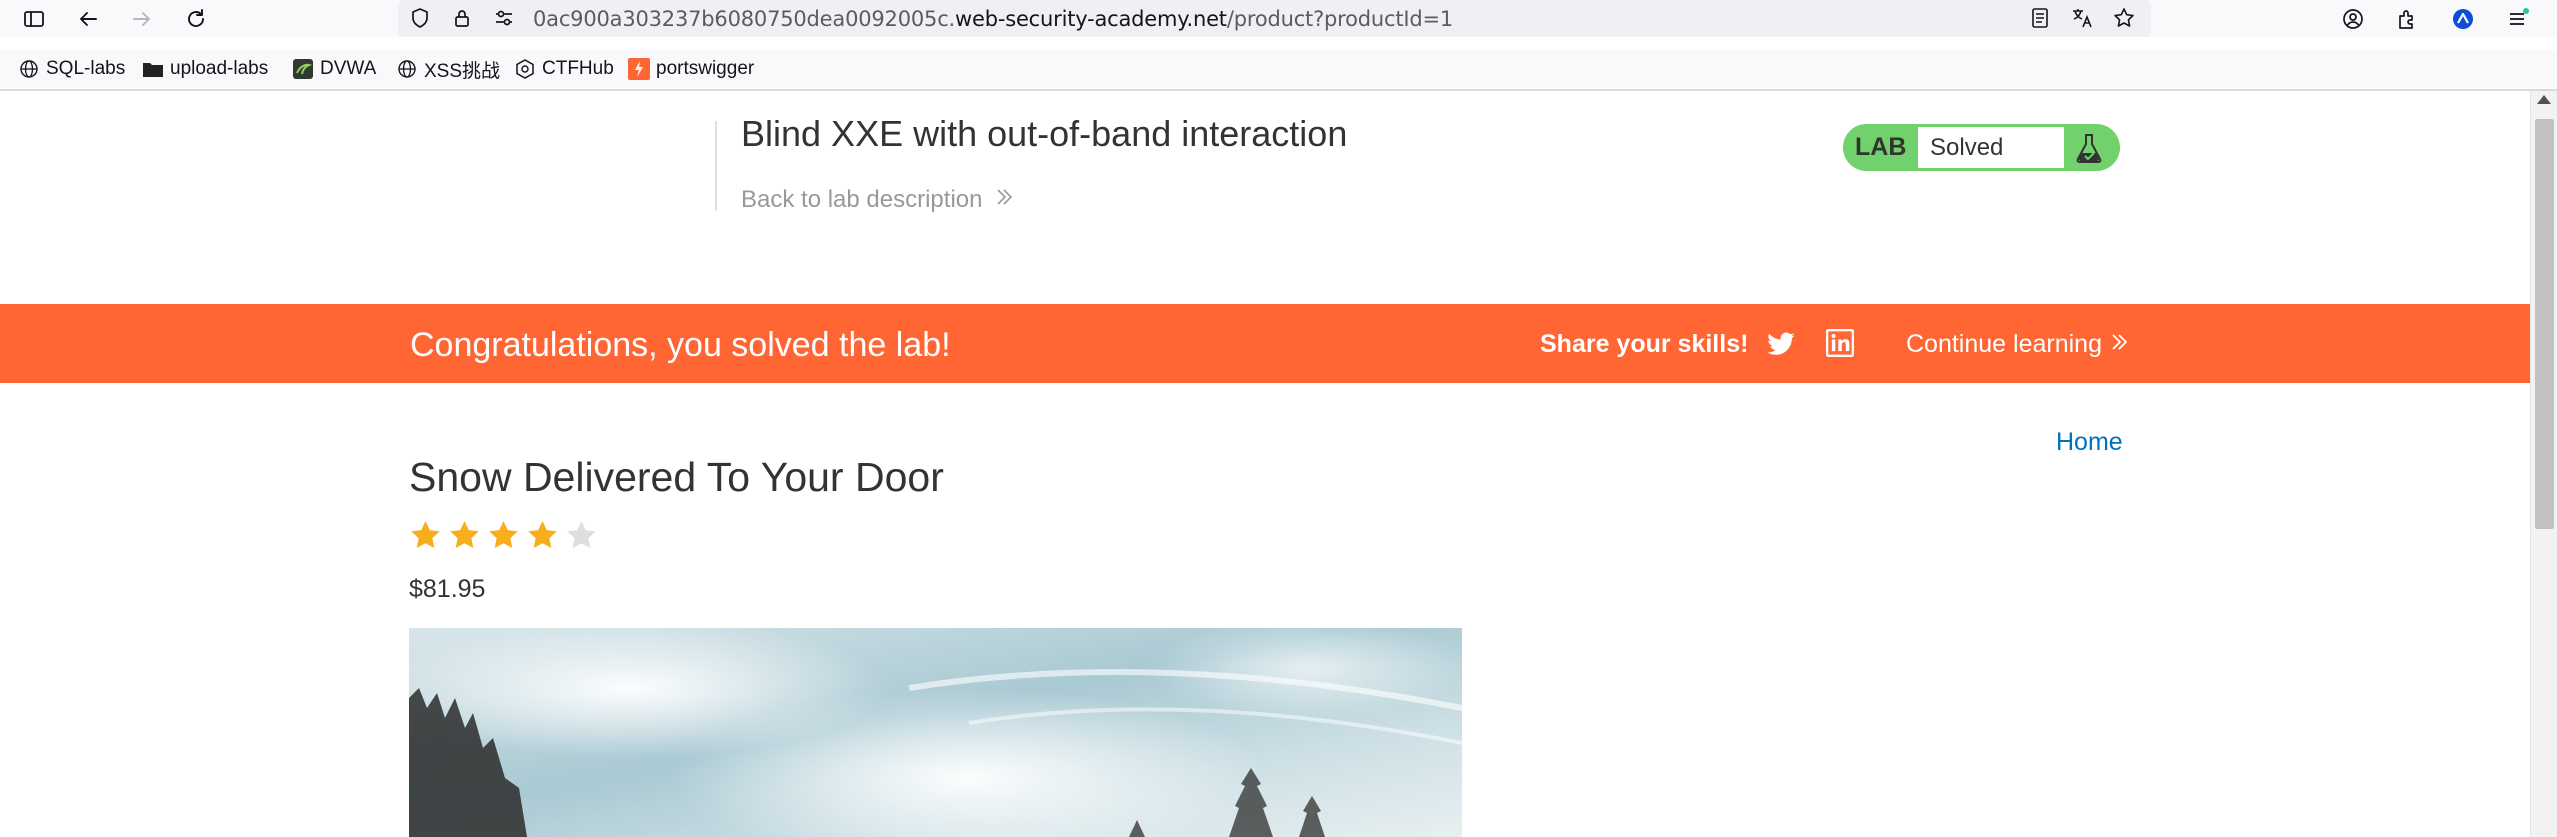 The height and width of the screenshot is (837, 2557). I want to click on translate-icon, so click(2082, 20).